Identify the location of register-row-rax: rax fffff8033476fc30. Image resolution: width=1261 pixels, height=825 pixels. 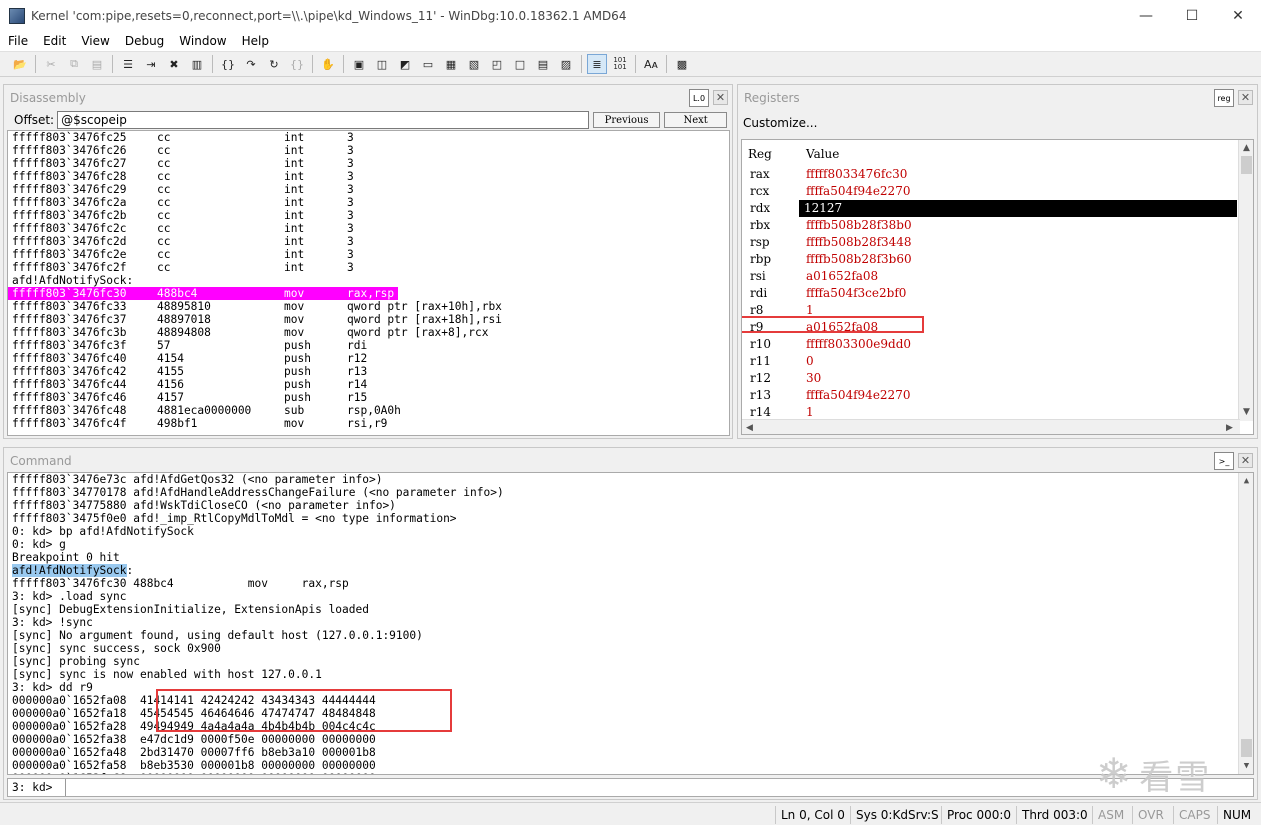
(989, 174).